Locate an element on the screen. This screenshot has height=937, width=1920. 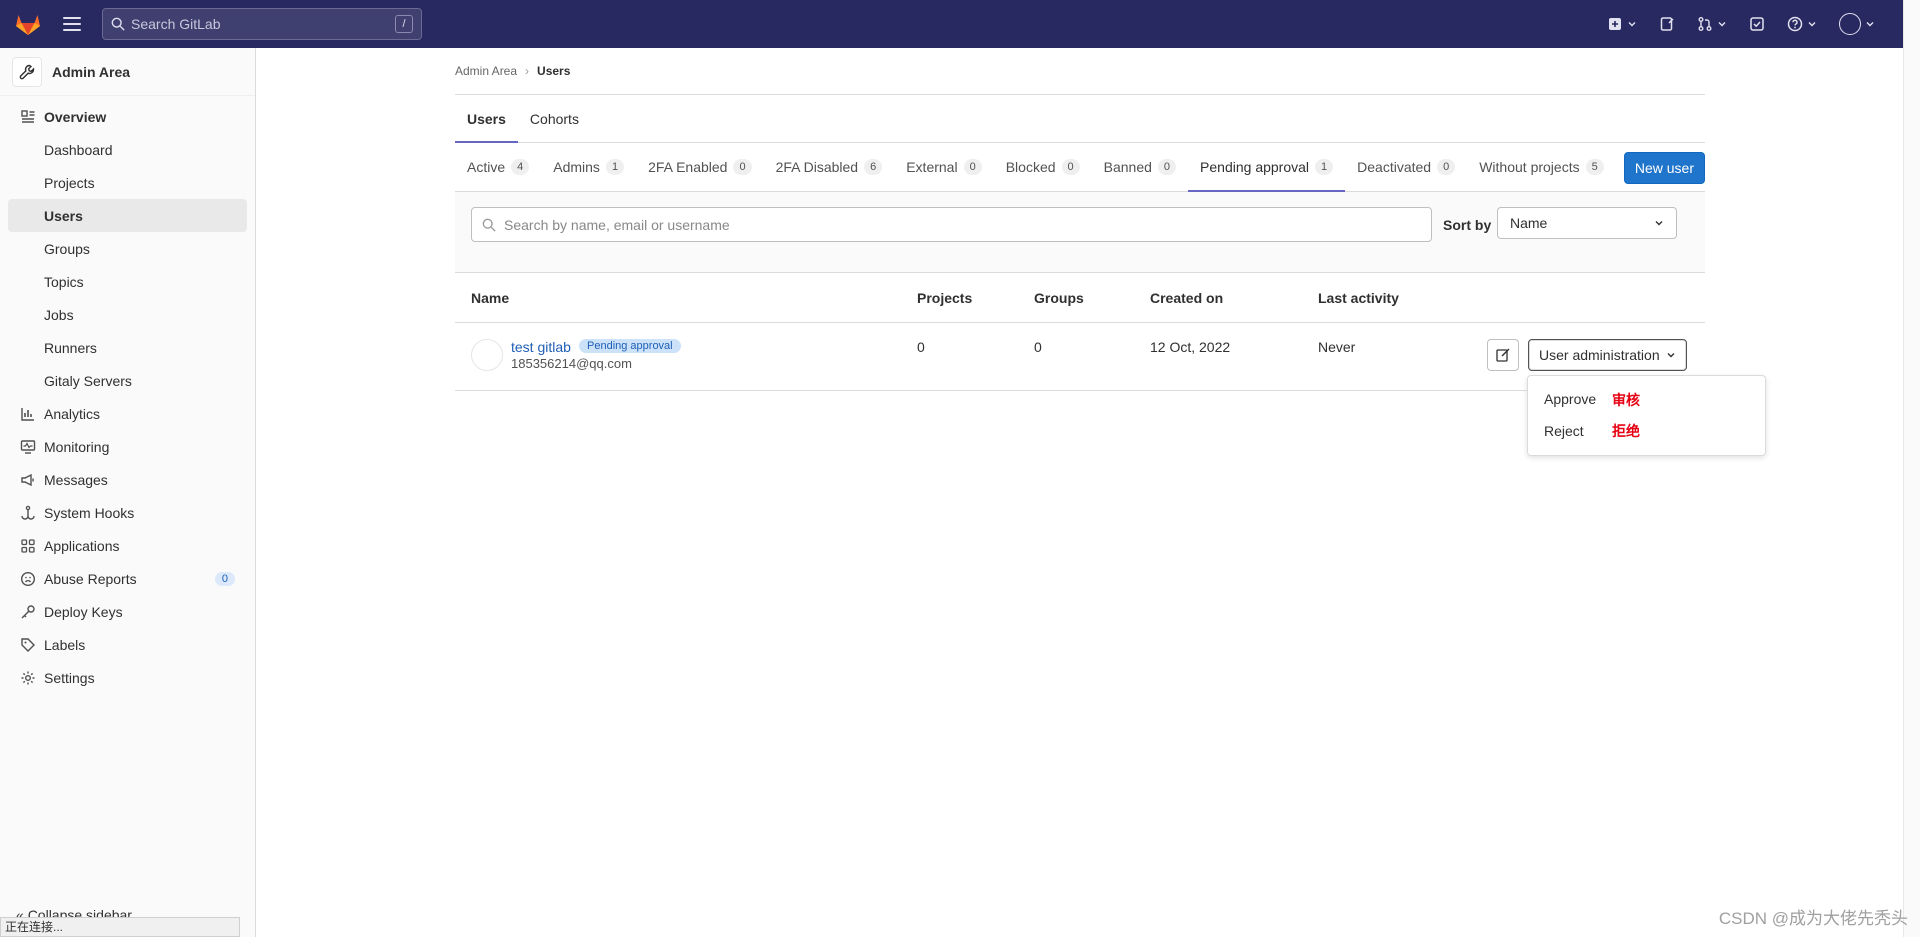
reject-menu-item: Reject is located at coordinates (1564, 431).